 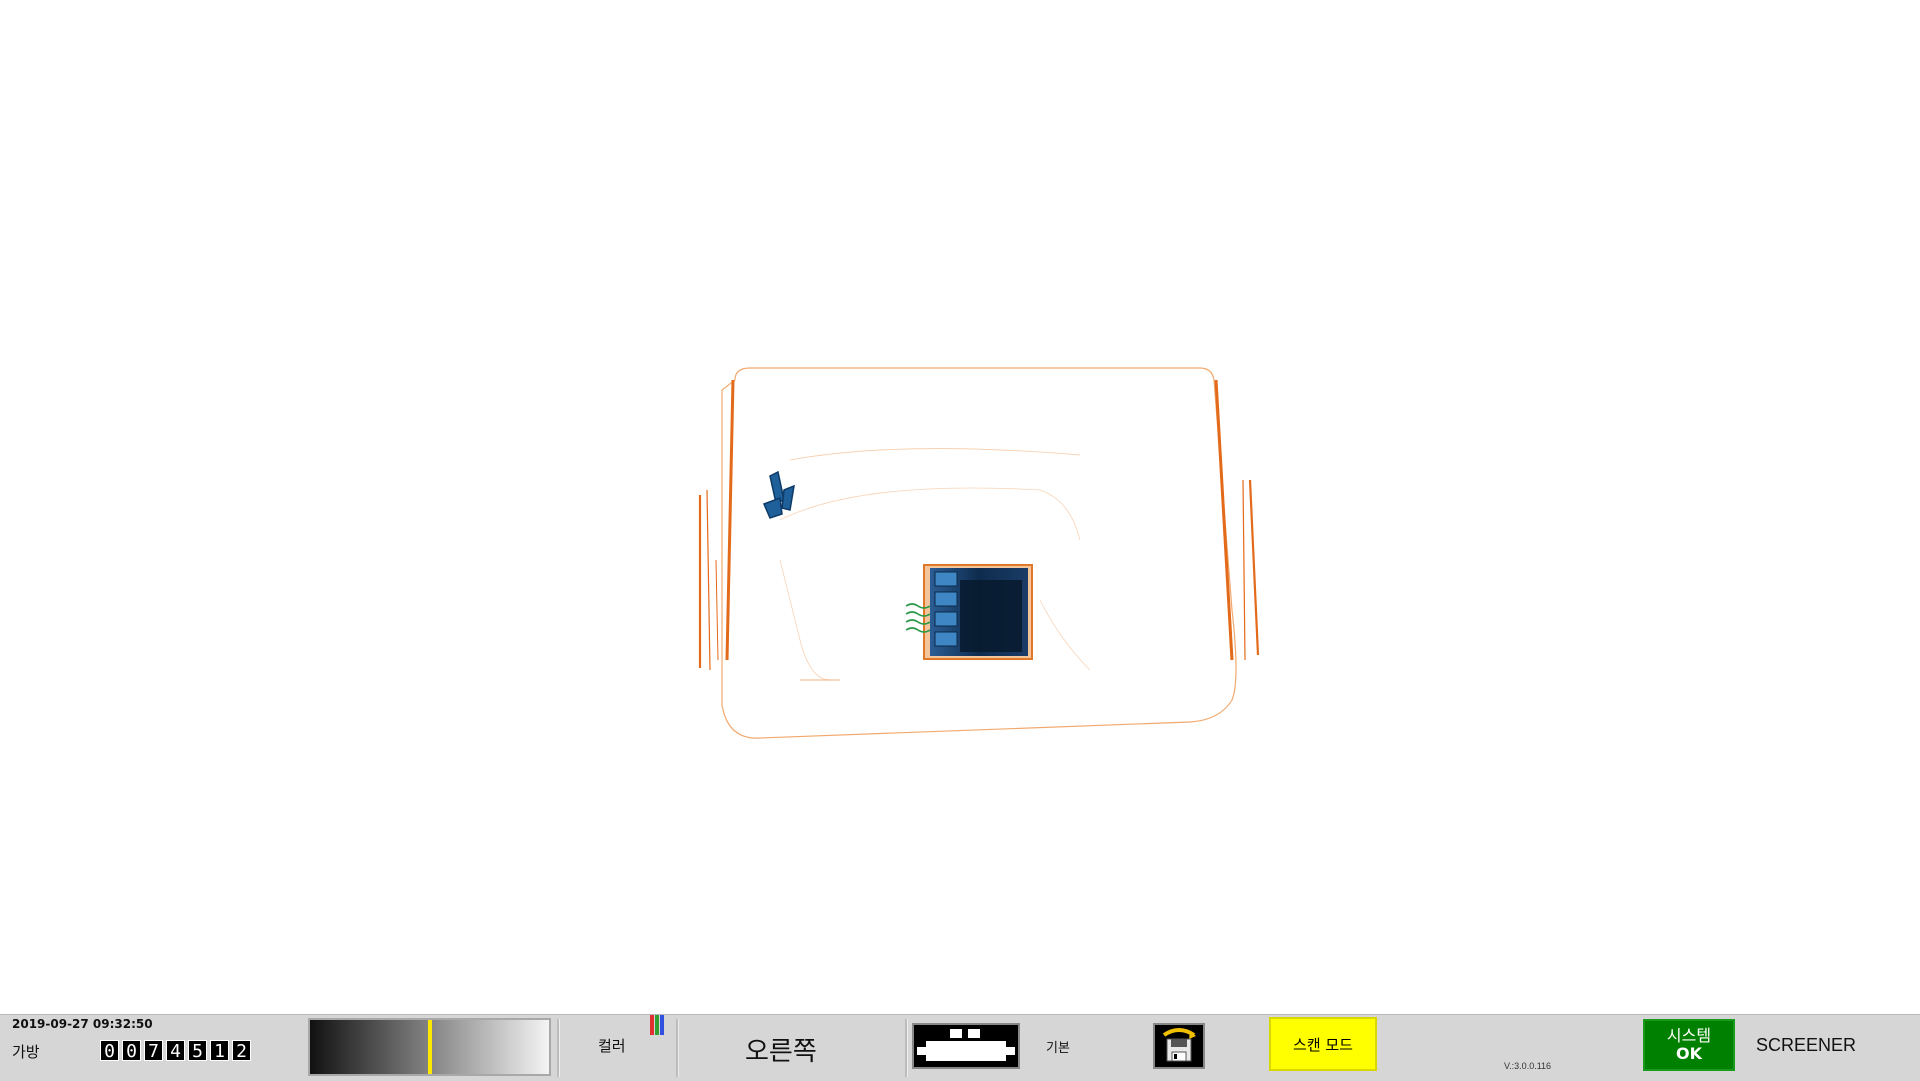 What do you see at coordinates (779, 494) in the screenshot?
I see `metal-clip` at bounding box center [779, 494].